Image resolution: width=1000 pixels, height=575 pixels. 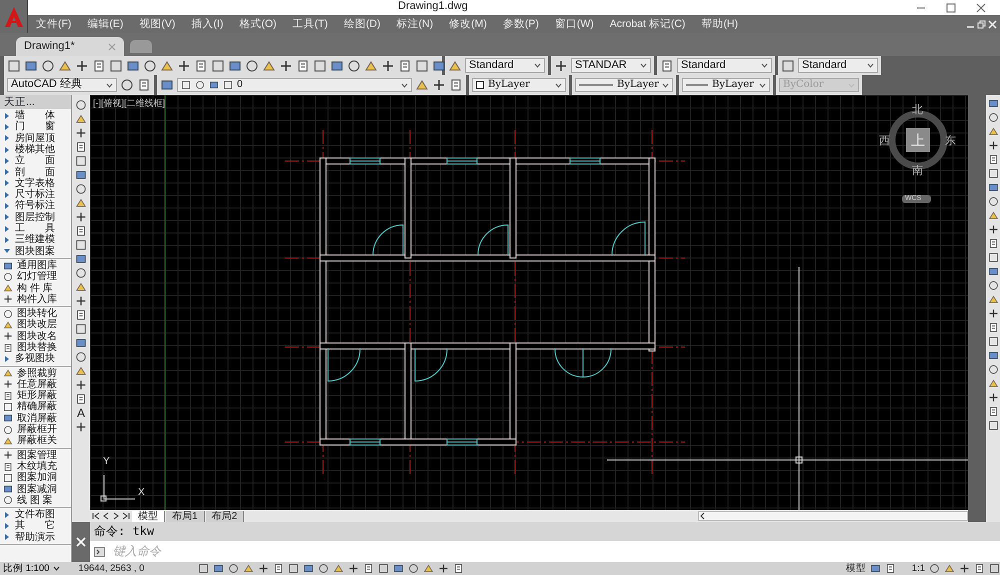 What do you see at coordinates (35, 489) in the screenshot?
I see `panel-menu-item: 图案减洞` at bounding box center [35, 489].